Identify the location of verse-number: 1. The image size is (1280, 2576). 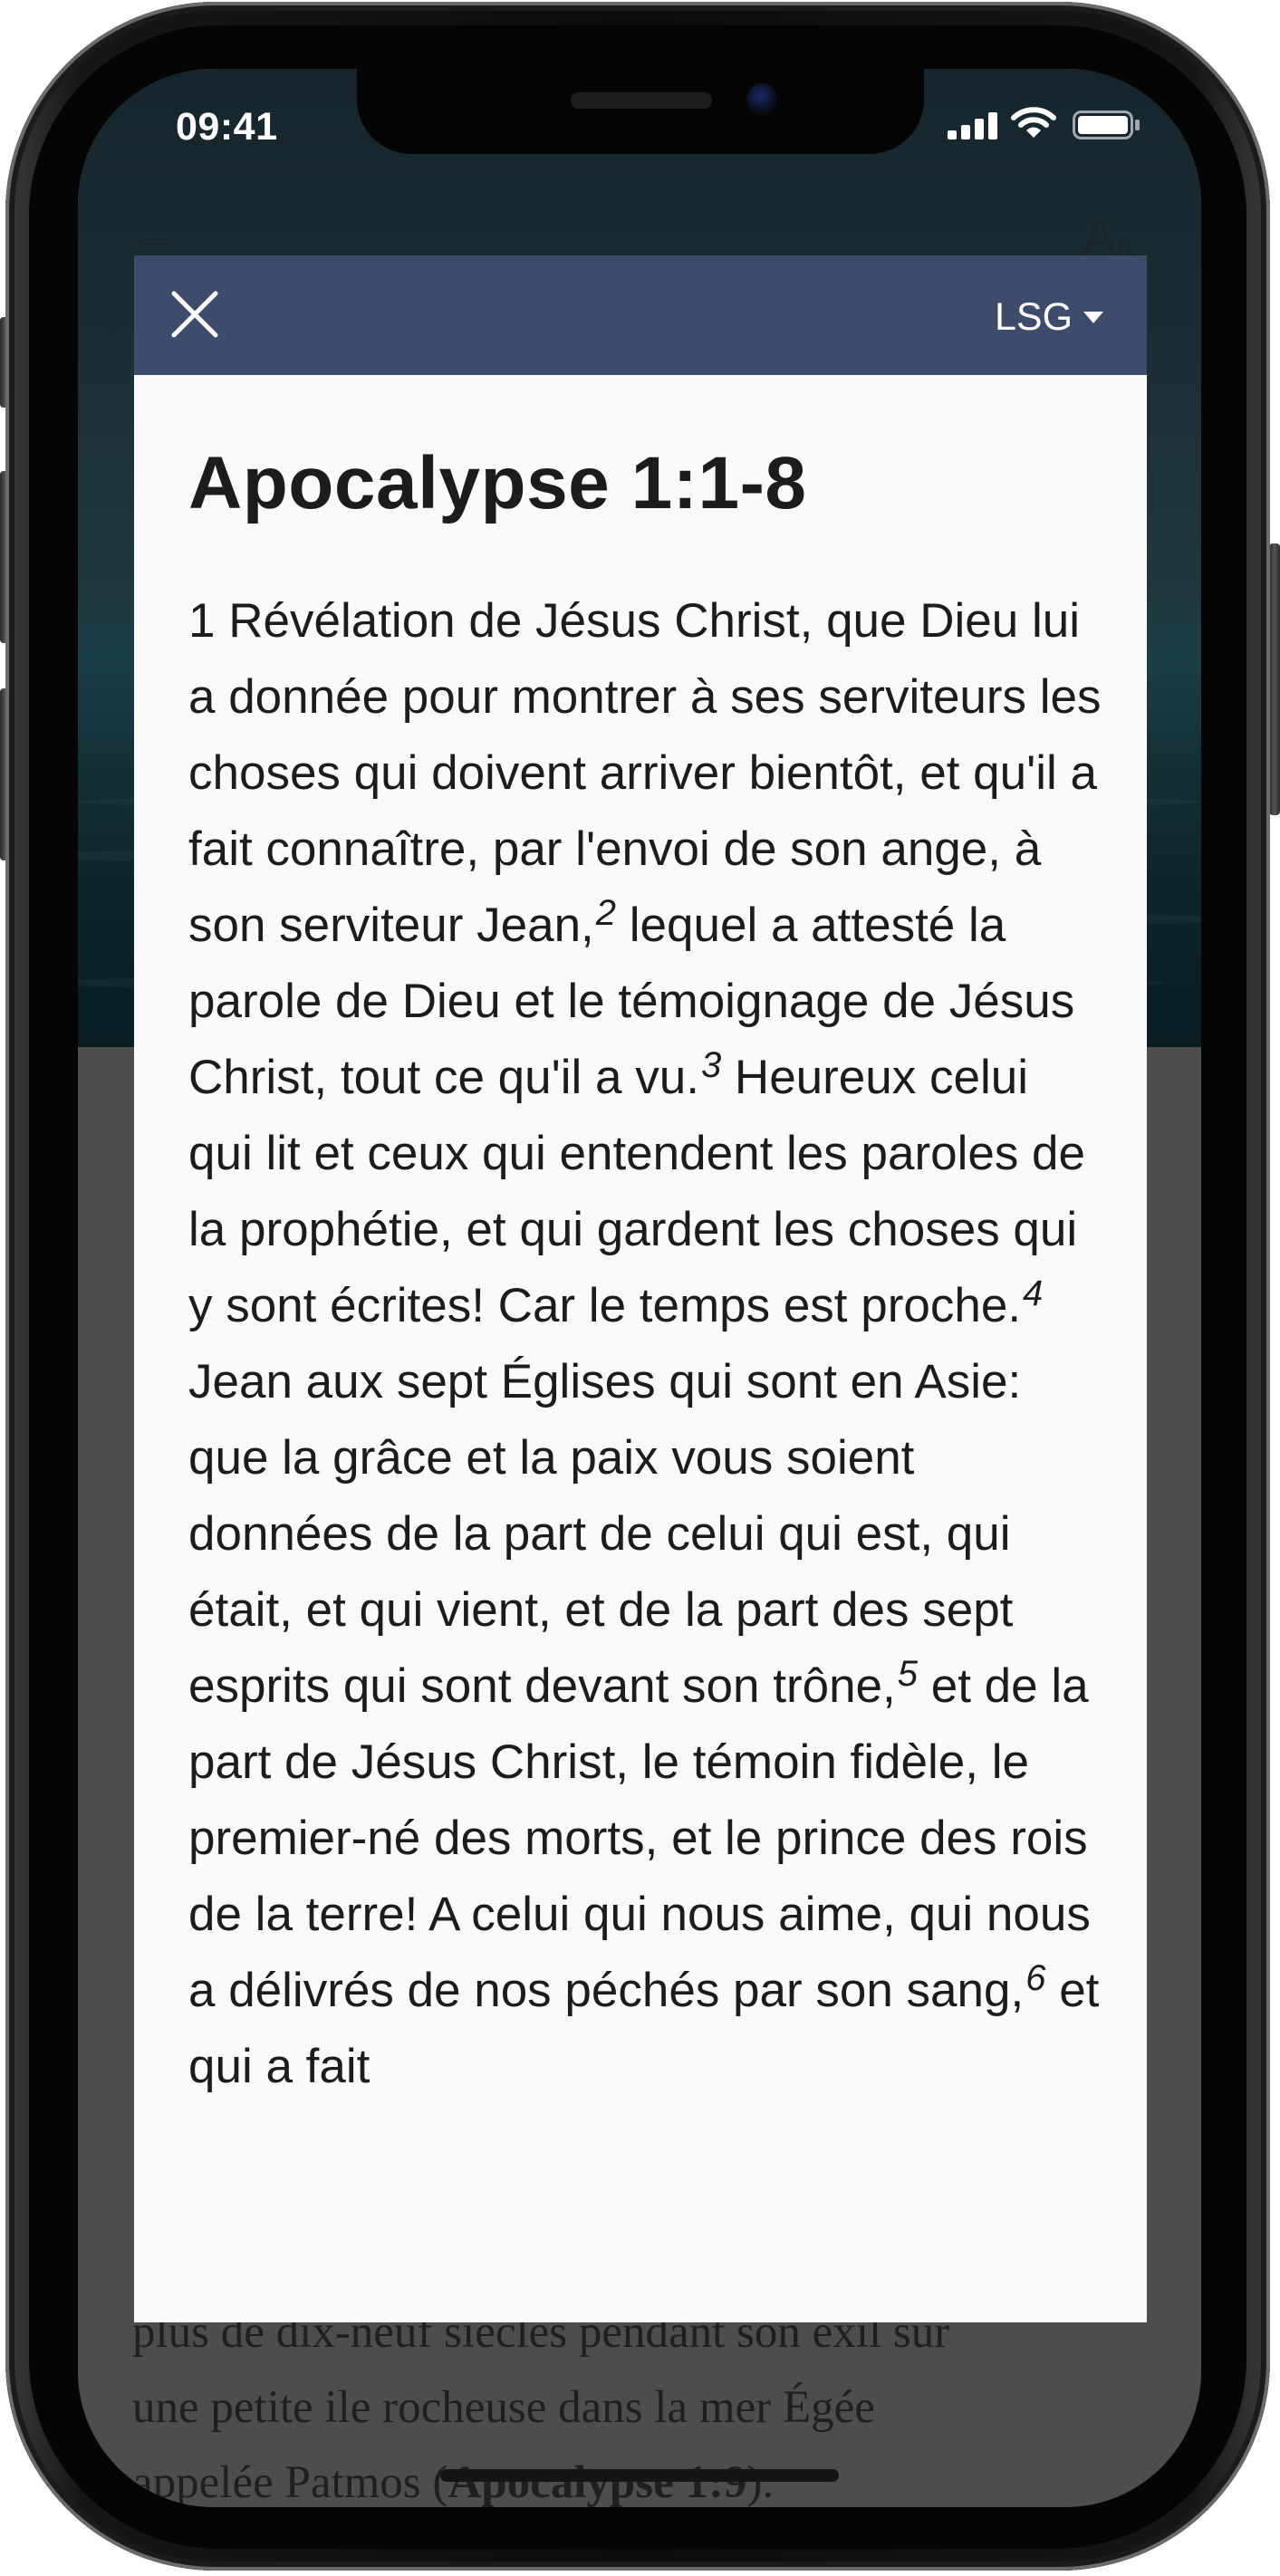
(202, 621).